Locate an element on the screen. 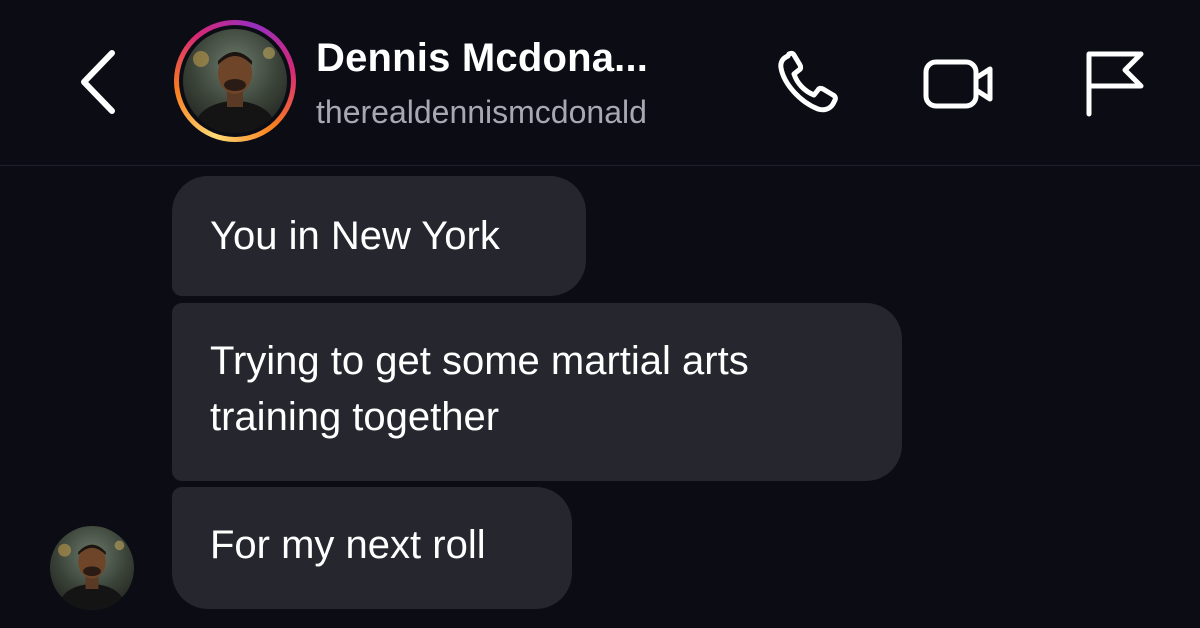 This screenshot has width=1200, height=628. voice-call-button is located at coordinates (810, 83).